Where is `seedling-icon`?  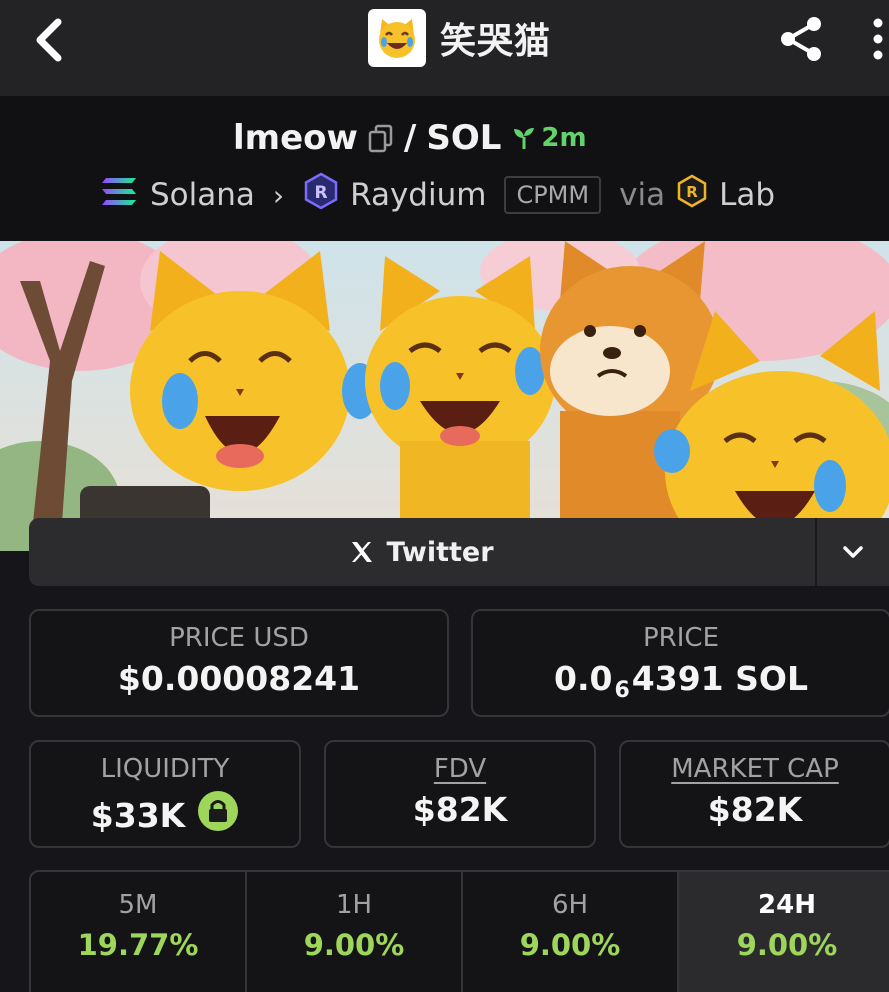 seedling-icon is located at coordinates (524, 138).